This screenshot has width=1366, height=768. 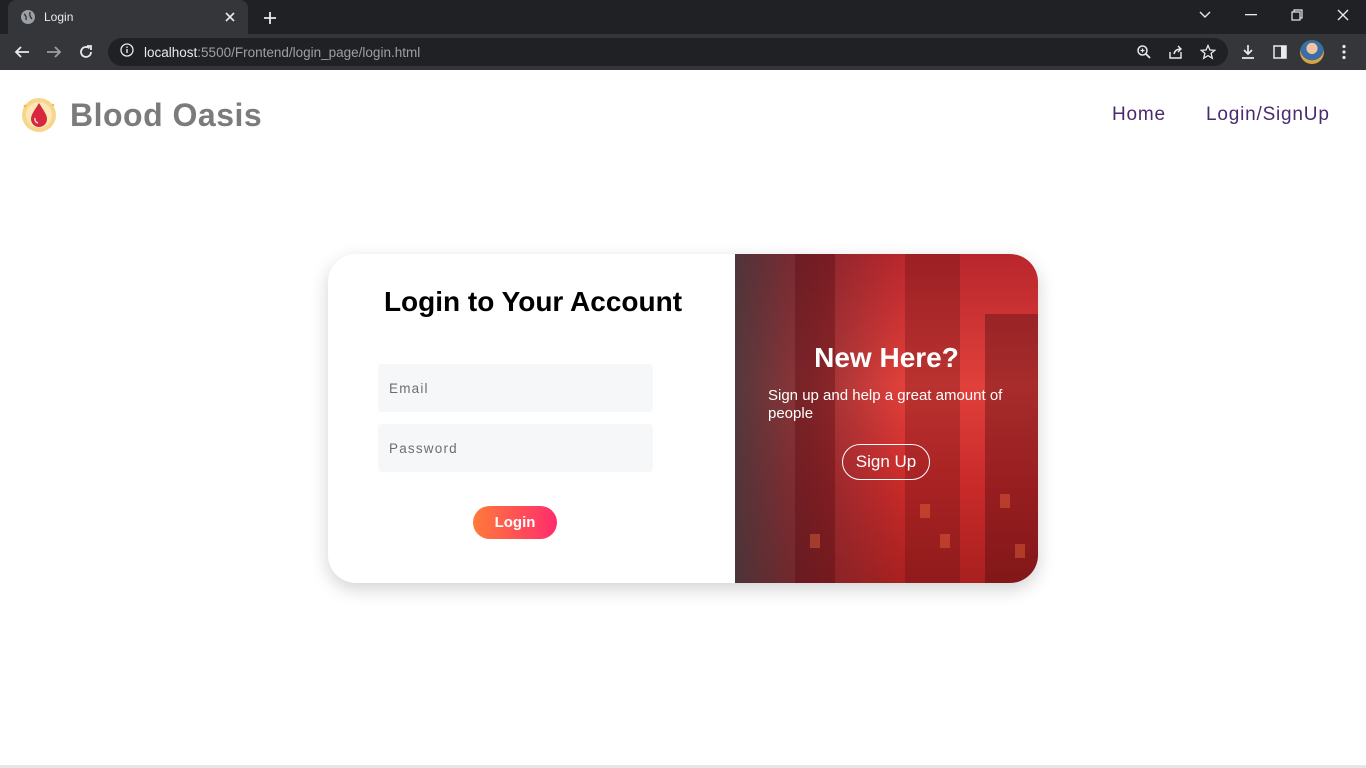 I want to click on reload-icon, so click(x=86, y=52).